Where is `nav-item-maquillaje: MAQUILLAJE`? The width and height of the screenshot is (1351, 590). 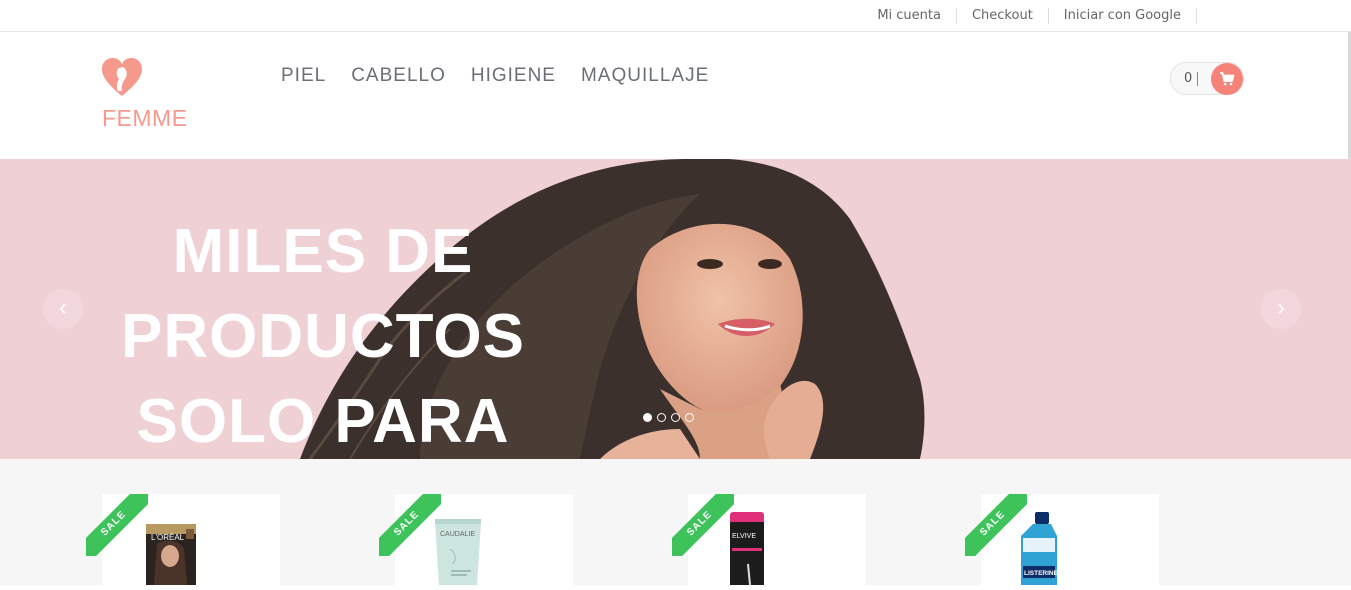
nav-item-maquillaje: MAQUILLAJE is located at coordinates (645, 76).